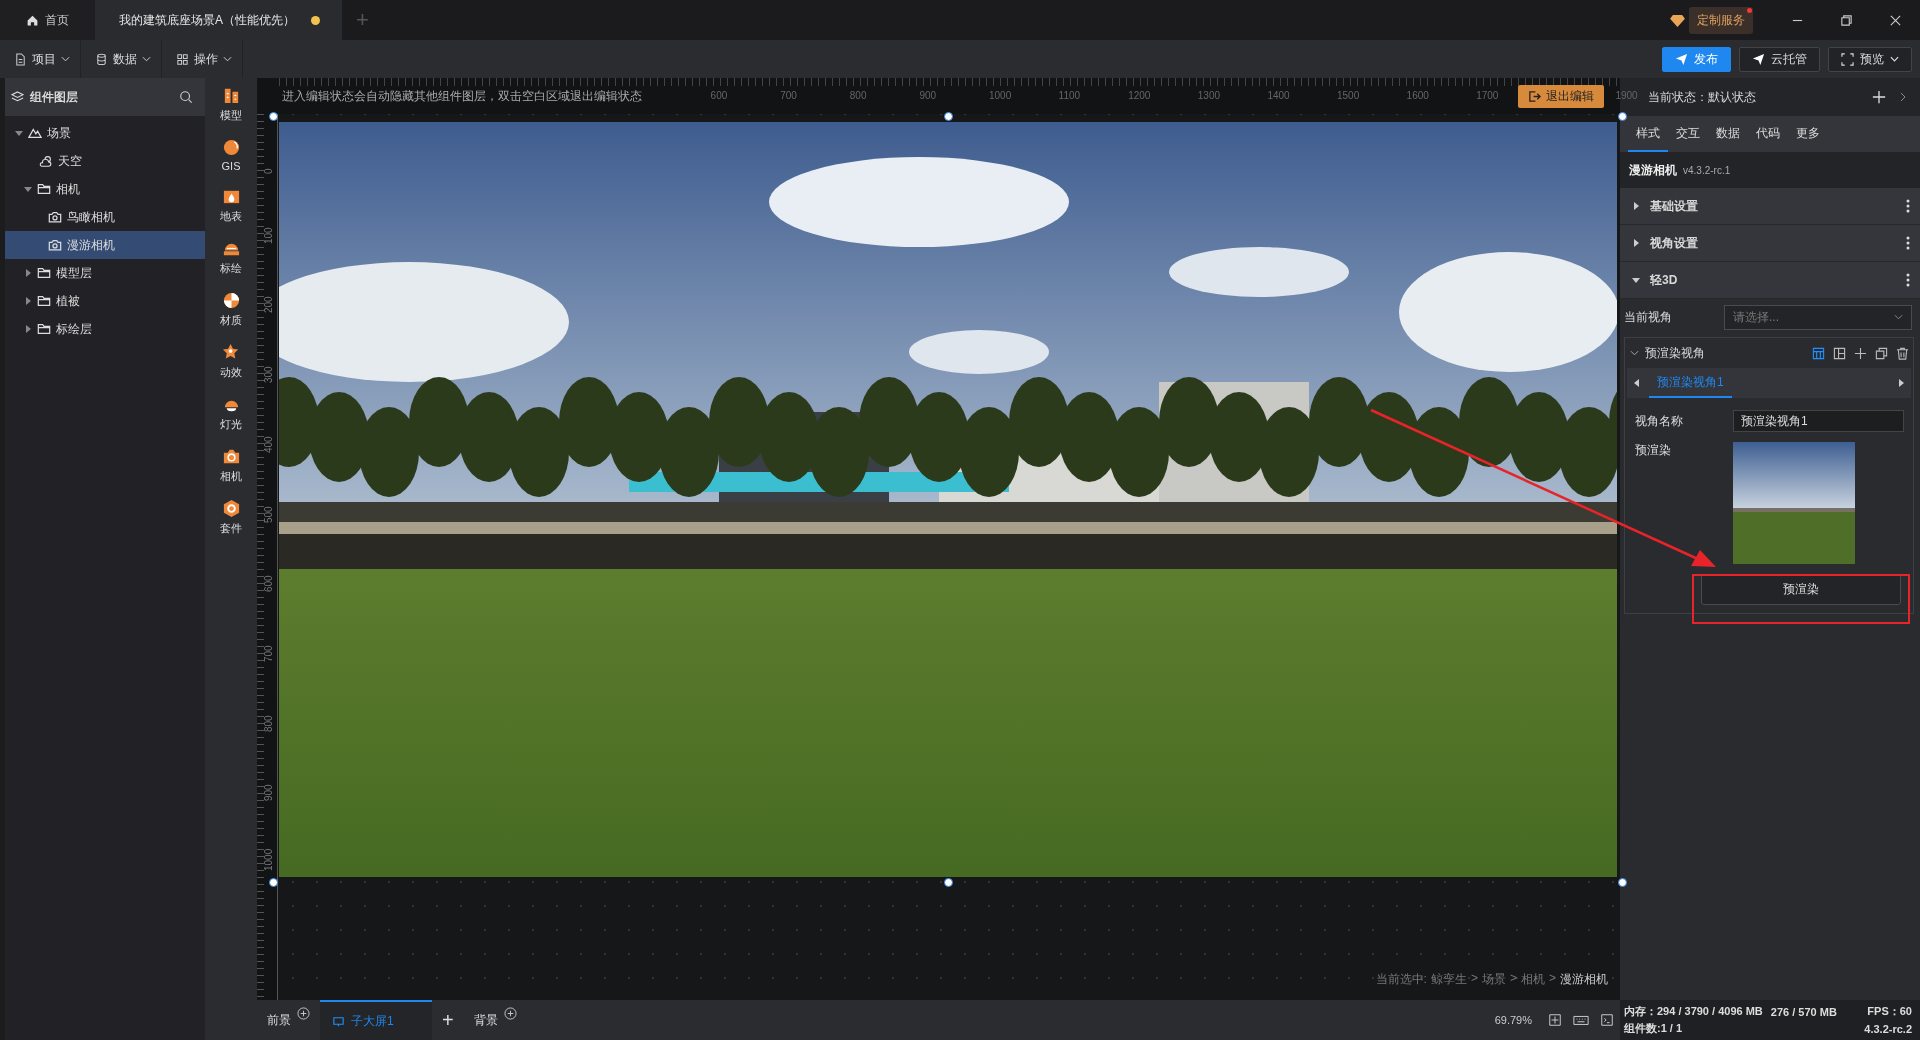  I want to click on tool-button: GIS, so click(231, 155).